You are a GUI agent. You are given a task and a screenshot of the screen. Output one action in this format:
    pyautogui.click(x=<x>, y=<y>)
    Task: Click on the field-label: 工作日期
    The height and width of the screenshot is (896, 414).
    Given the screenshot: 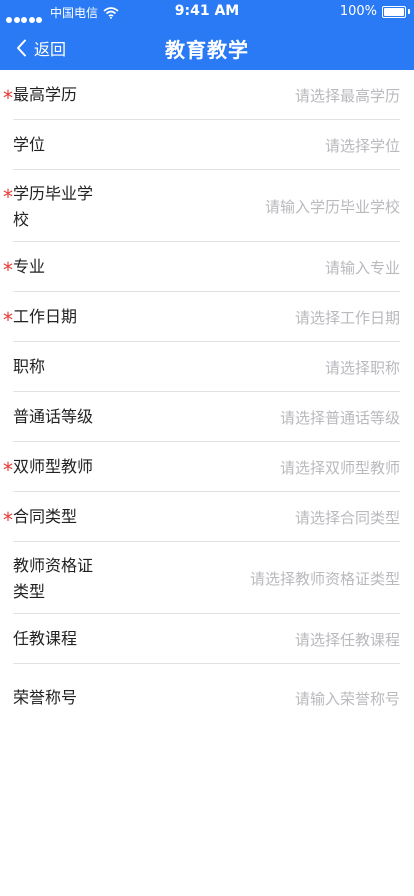 What is the action you would take?
    pyautogui.click(x=45, y=316)
    